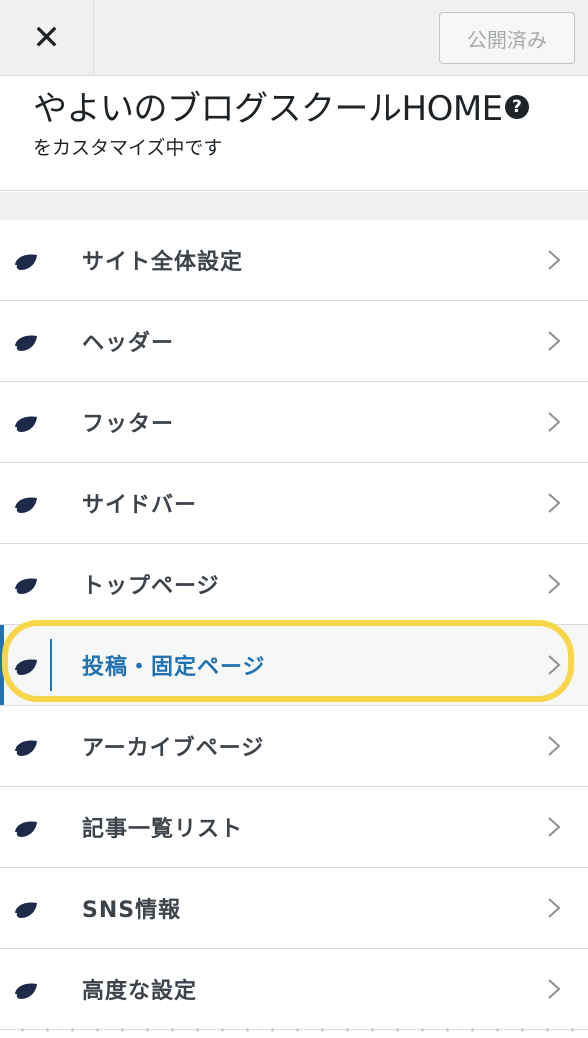  What do you see at coordinates (294, 341) in the screenshot?
I see `menu-item-header: ヘッダー` at bounding box center [294, 341].